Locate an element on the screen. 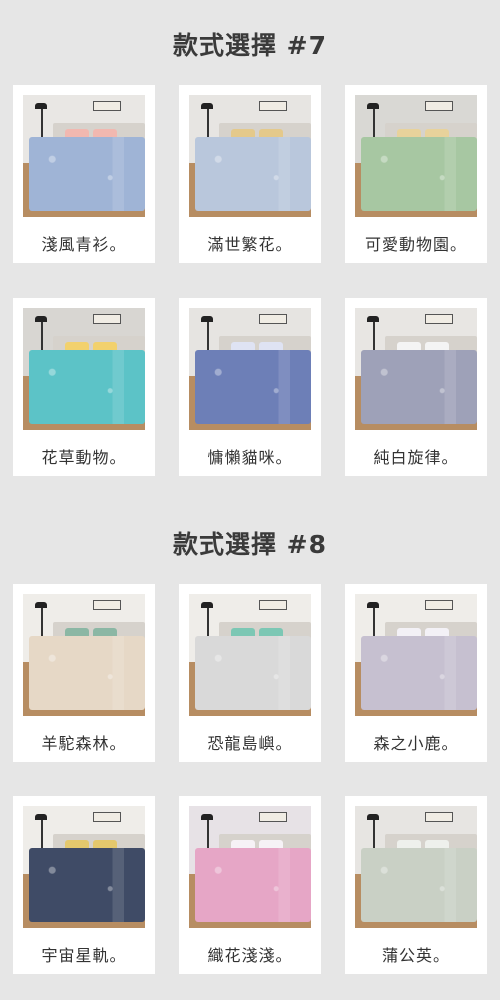  product-caption: 恐龍島嶼。 is located at coordinates (250, 743).